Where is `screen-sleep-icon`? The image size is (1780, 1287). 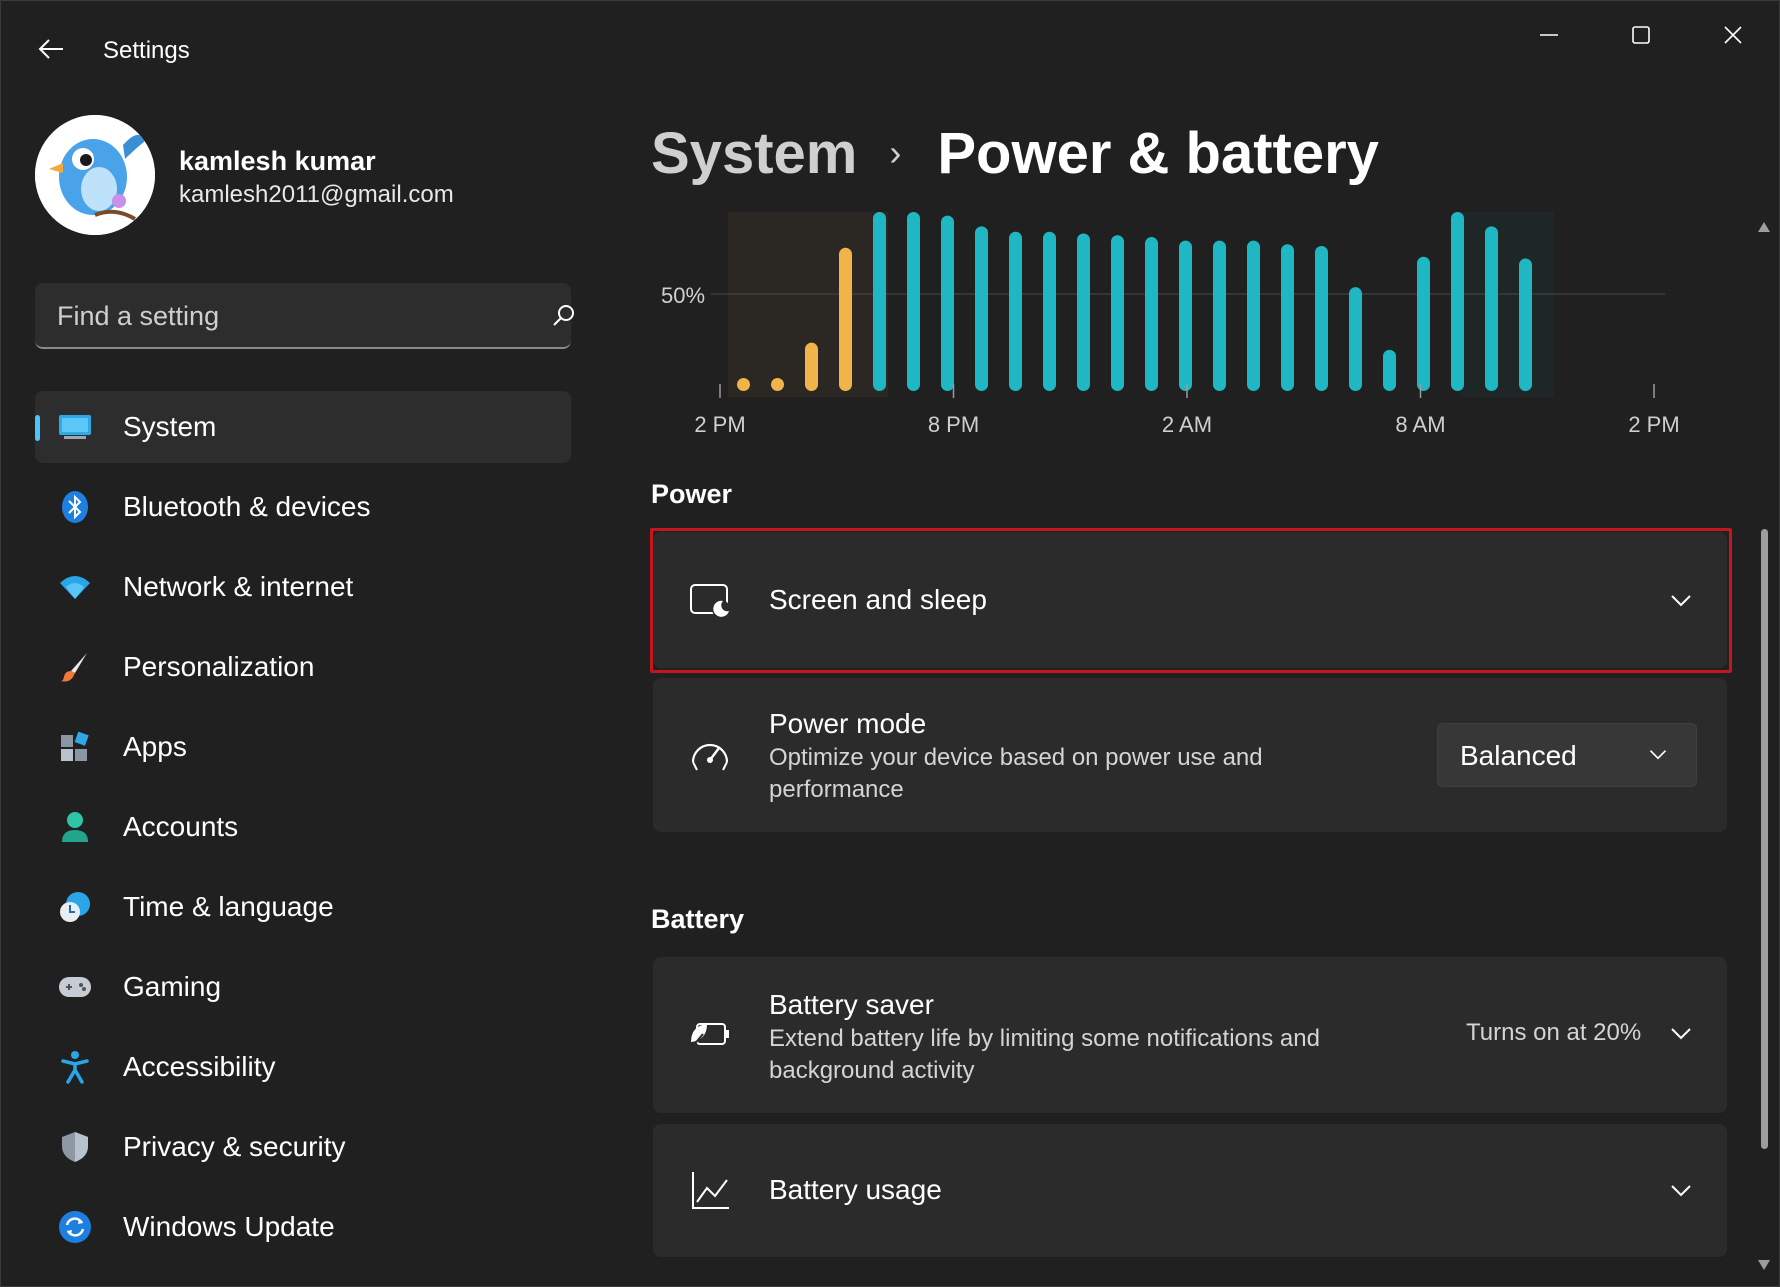 screen-sleep-icon is located at coordinates (710, 601).